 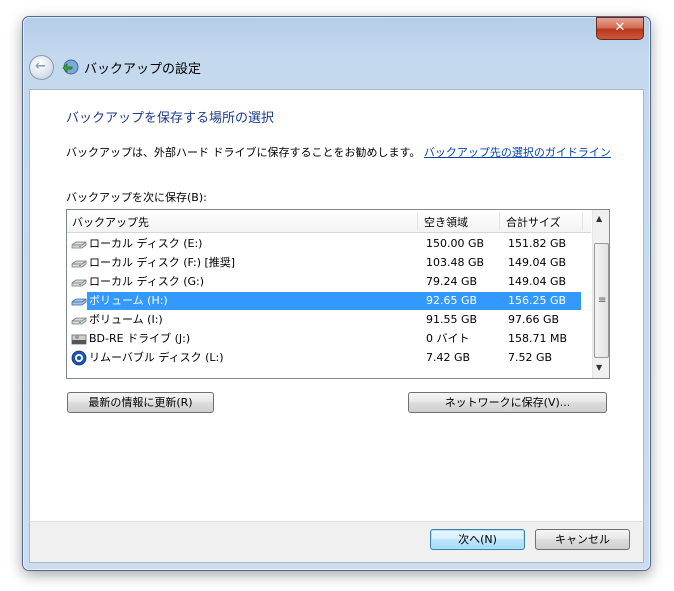 I want to click on free-space: 103.48 GB, so click(x=455, y=262).